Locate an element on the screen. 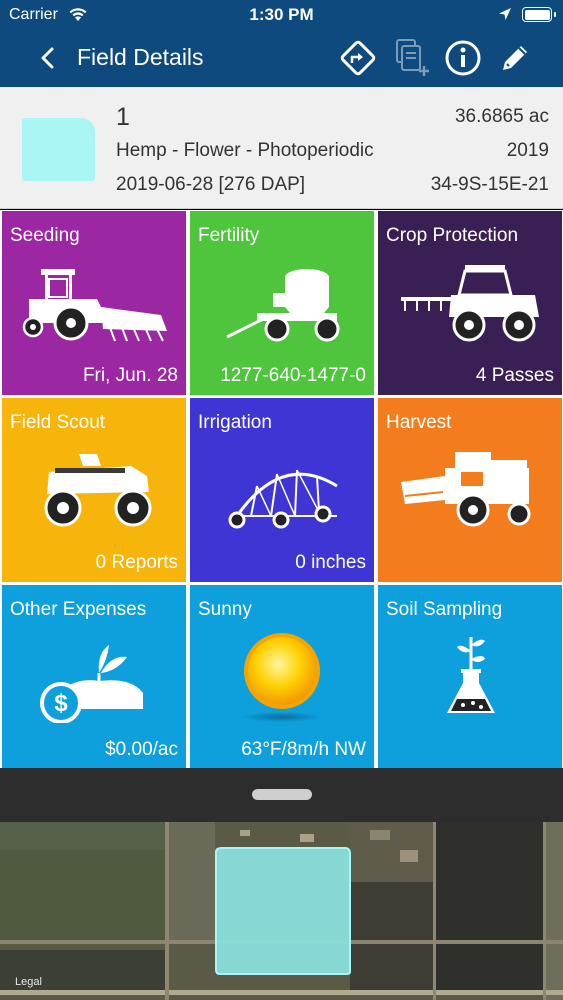 Image resolution: width=563 pixels, height=1000 pixels. tile-title: Seeding is located at coordinates (45, 235).